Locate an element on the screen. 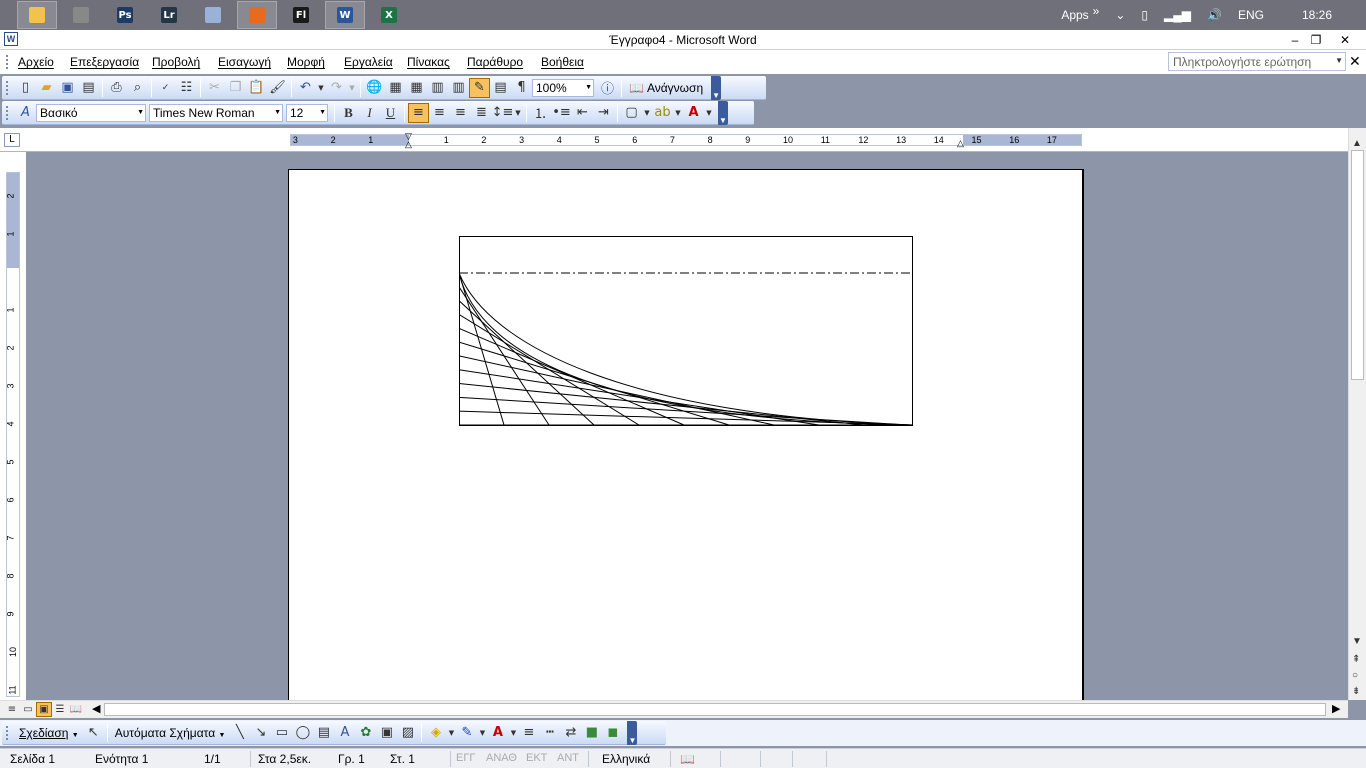 The height and width of the screenshot is (768, 1366). menu-file: Αρχείο is located at coordinates (36, 62).